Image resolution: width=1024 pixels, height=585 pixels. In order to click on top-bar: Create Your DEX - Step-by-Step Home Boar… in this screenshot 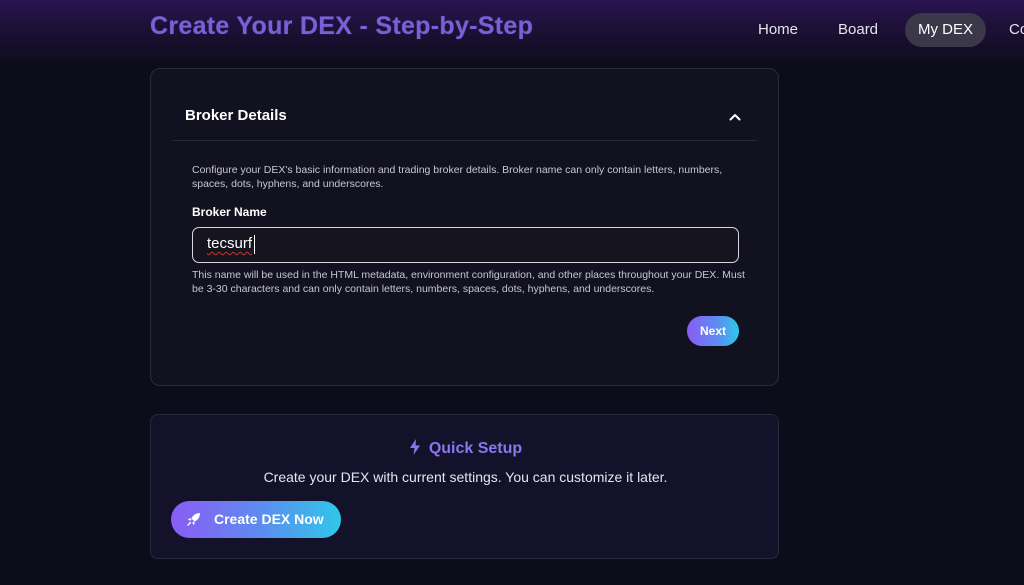, I will do `click(512, 31)`.